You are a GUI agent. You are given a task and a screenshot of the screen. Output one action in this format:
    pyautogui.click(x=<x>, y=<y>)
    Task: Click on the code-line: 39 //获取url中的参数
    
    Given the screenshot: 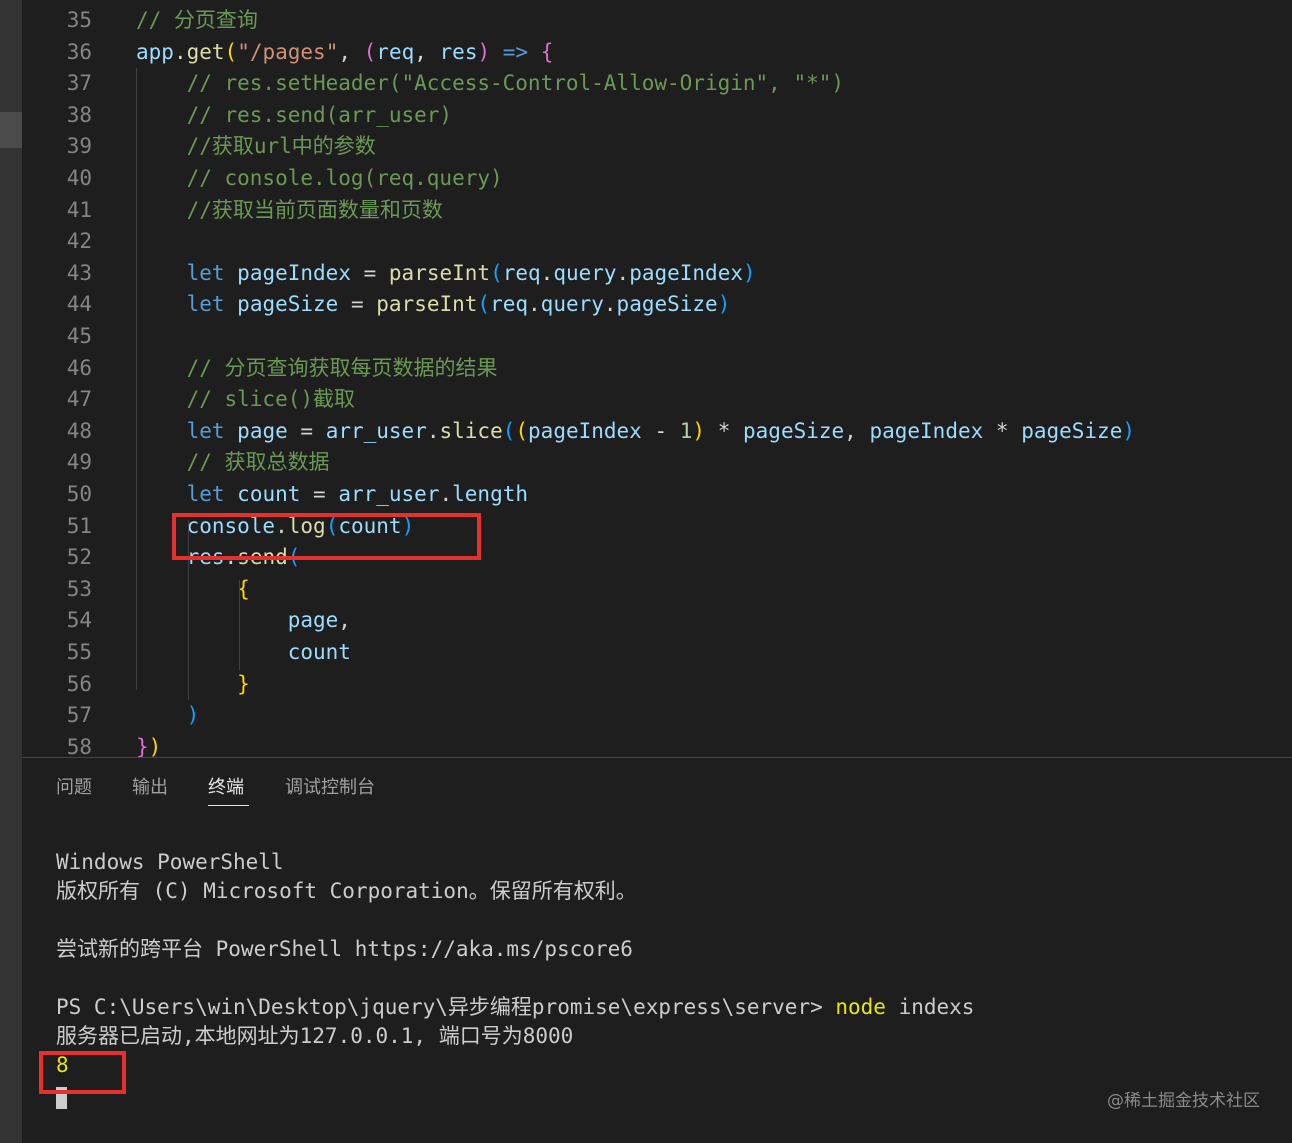 What is the action you would take?
    pyautogui.click(x=657, y=146)
    